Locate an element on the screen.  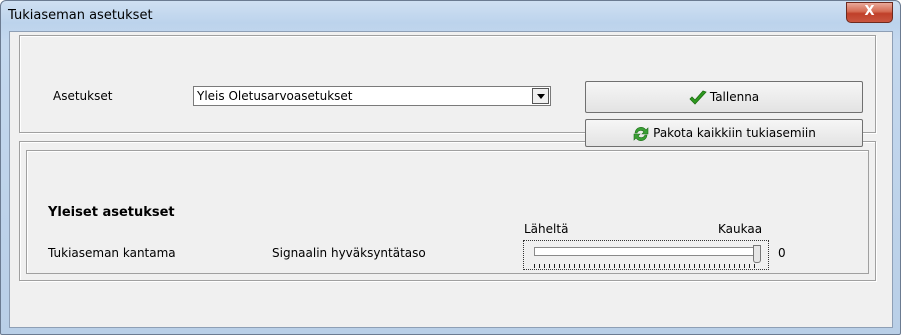
close-icon: X is located at coordinates (869, 11).